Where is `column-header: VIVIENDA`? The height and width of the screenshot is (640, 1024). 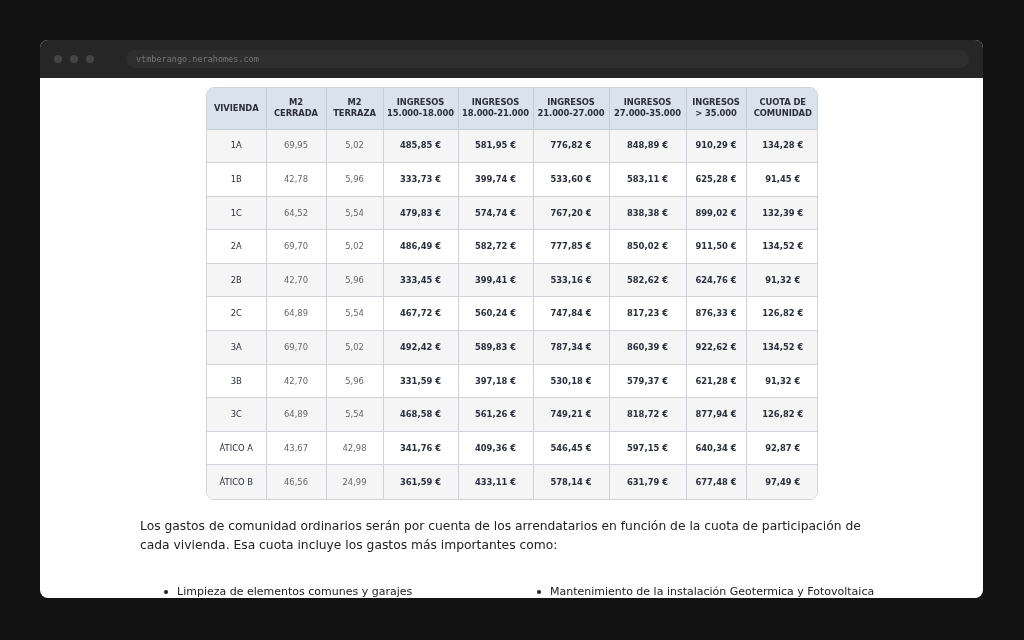 column-header: VIVIENDA is located at coordinates (236, 108).